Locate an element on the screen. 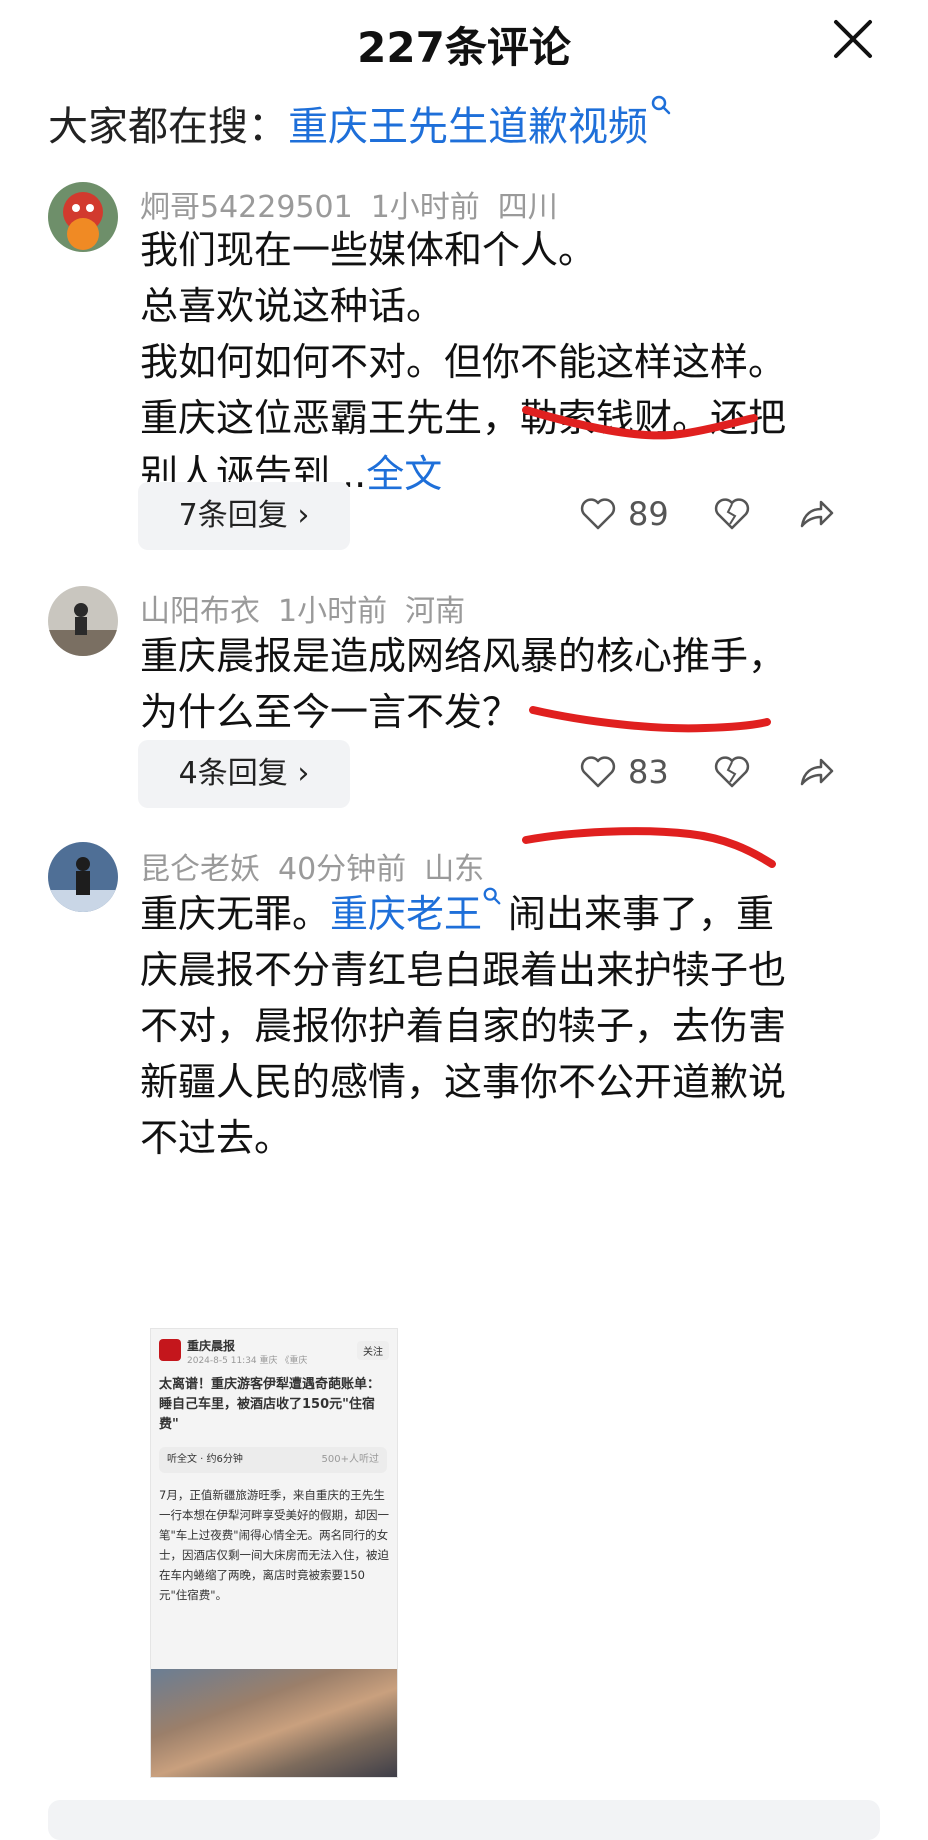  publisher-logo is located at coordinates (170, 1350).